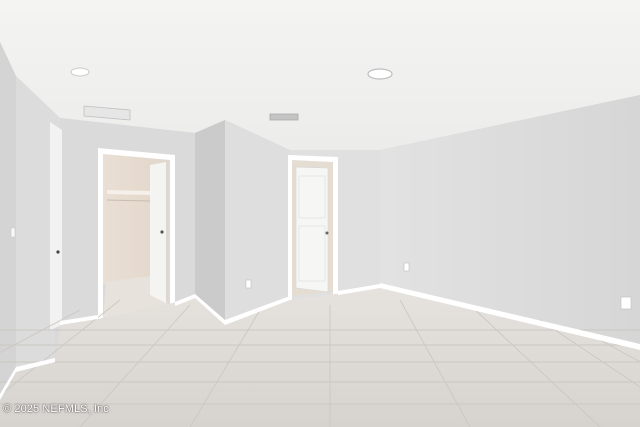 Image resolution: width=640 pixels, height=427 pixels. What do you see at coordinates (56, 409) in the screenshot?
I see `watermark-text: © 2025 NEFMLS, Inc` at bounding box center [56, 409].